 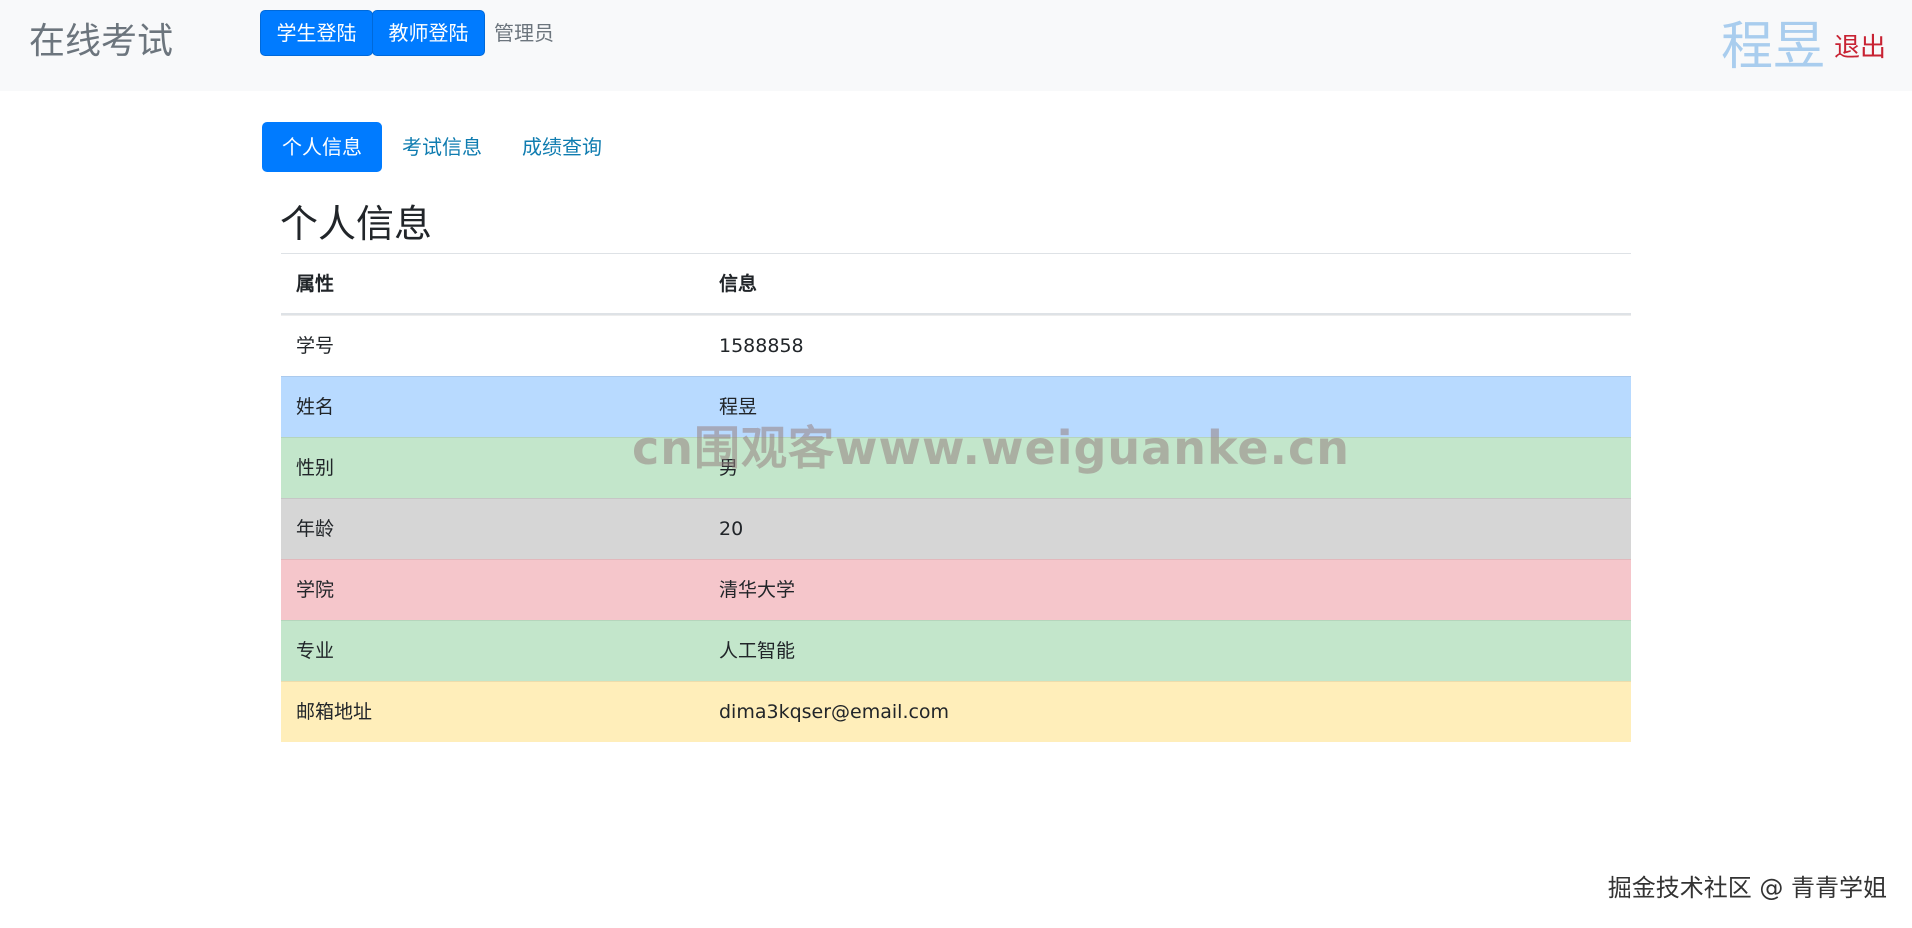 What do you see at coordinates (991, 448) in the screenshot?
I see `watermark-text: cn围观客www.weiguanke.cn` at bounding box center [991, 448].